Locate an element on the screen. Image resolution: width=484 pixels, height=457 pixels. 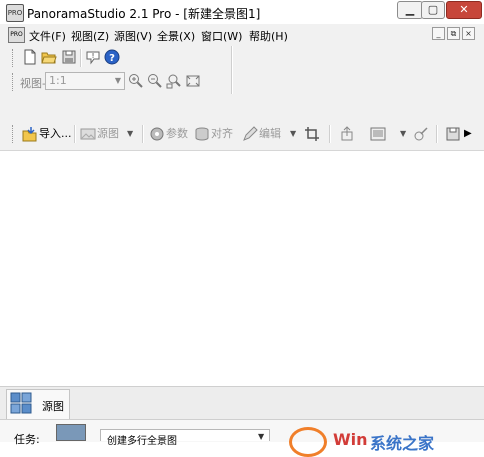
menu-help: 帮助(H) is located at coordinates (268, 36).